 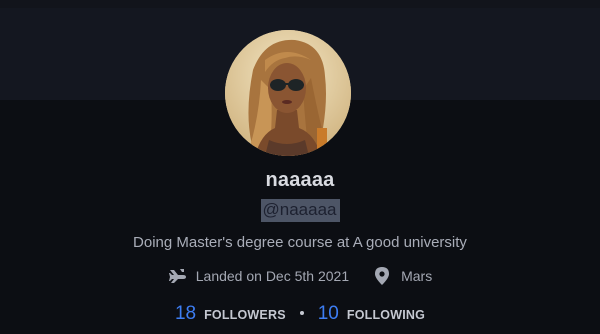 I want to click on following-count: 10, so click(x=328, y=313).